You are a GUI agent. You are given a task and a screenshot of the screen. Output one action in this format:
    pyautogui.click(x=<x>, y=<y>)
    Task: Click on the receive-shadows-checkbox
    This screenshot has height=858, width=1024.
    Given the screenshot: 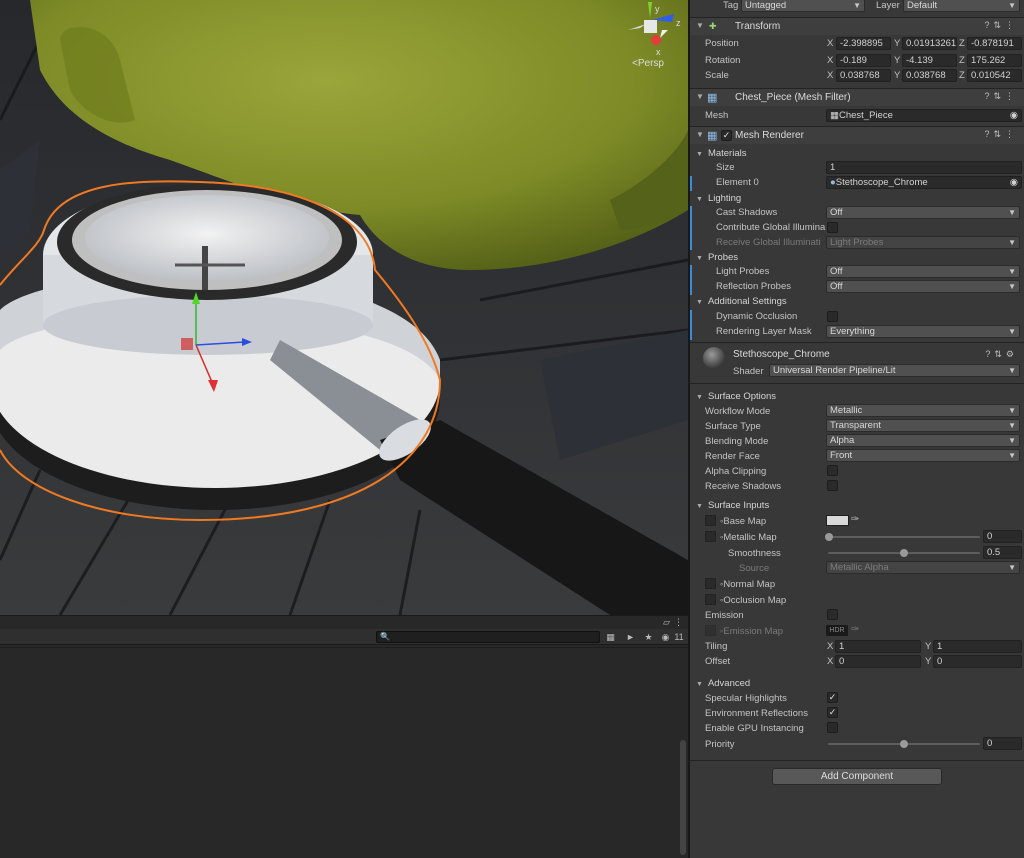 What is the action you would take?
    pyautogui.click(x=832, y=485)
    